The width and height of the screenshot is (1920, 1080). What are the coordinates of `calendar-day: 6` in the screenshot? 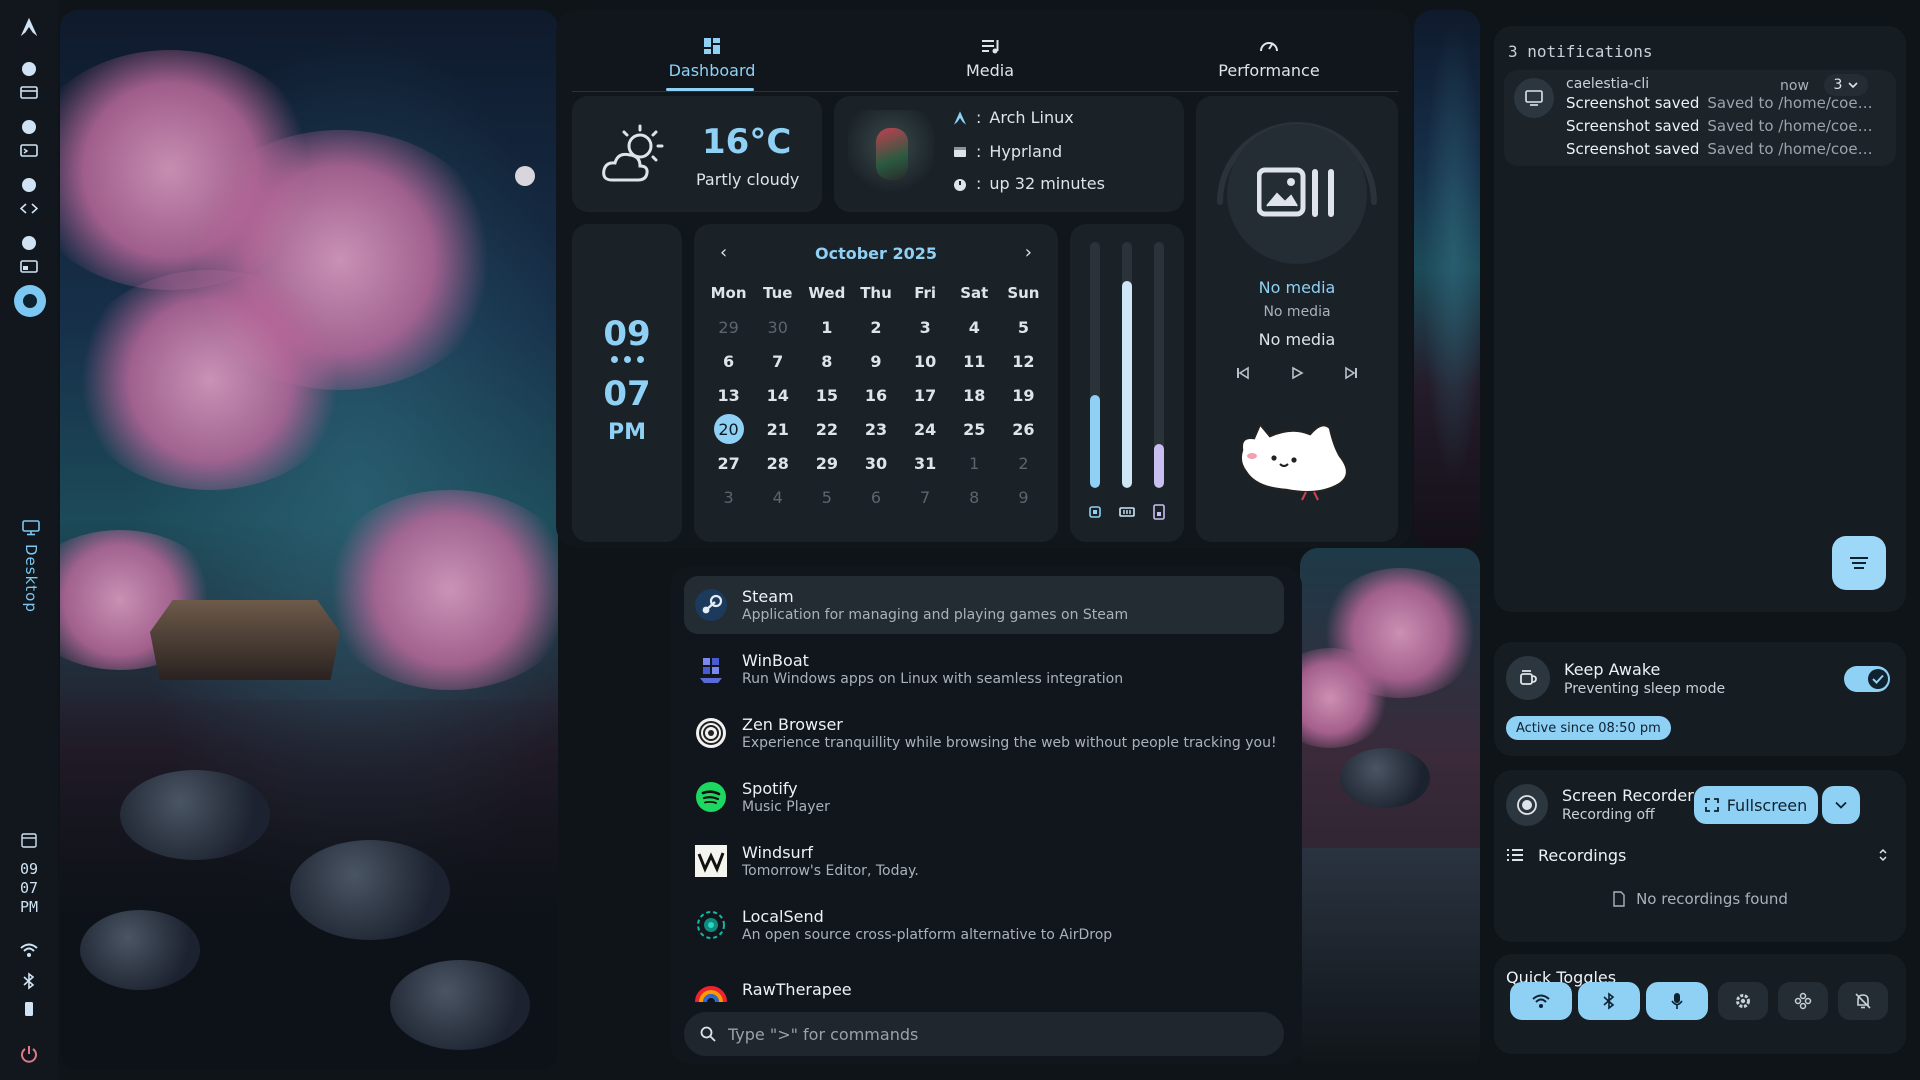 It's located at (728, 361).